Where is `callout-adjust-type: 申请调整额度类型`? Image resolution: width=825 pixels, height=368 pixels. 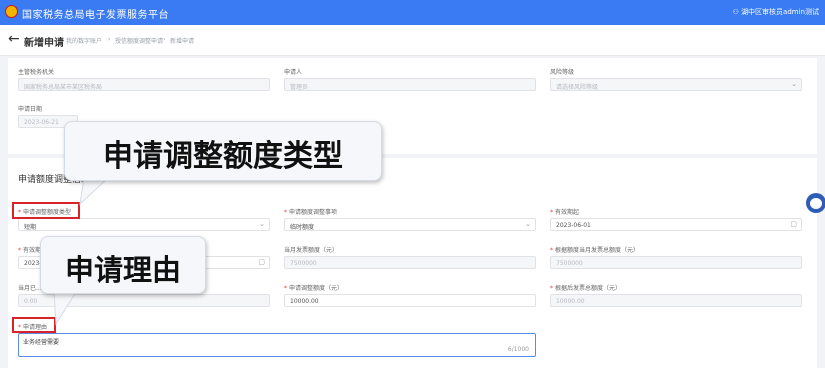 callout-adjust-type: 申请调整额度类型 is located at coordinates (223, 151).